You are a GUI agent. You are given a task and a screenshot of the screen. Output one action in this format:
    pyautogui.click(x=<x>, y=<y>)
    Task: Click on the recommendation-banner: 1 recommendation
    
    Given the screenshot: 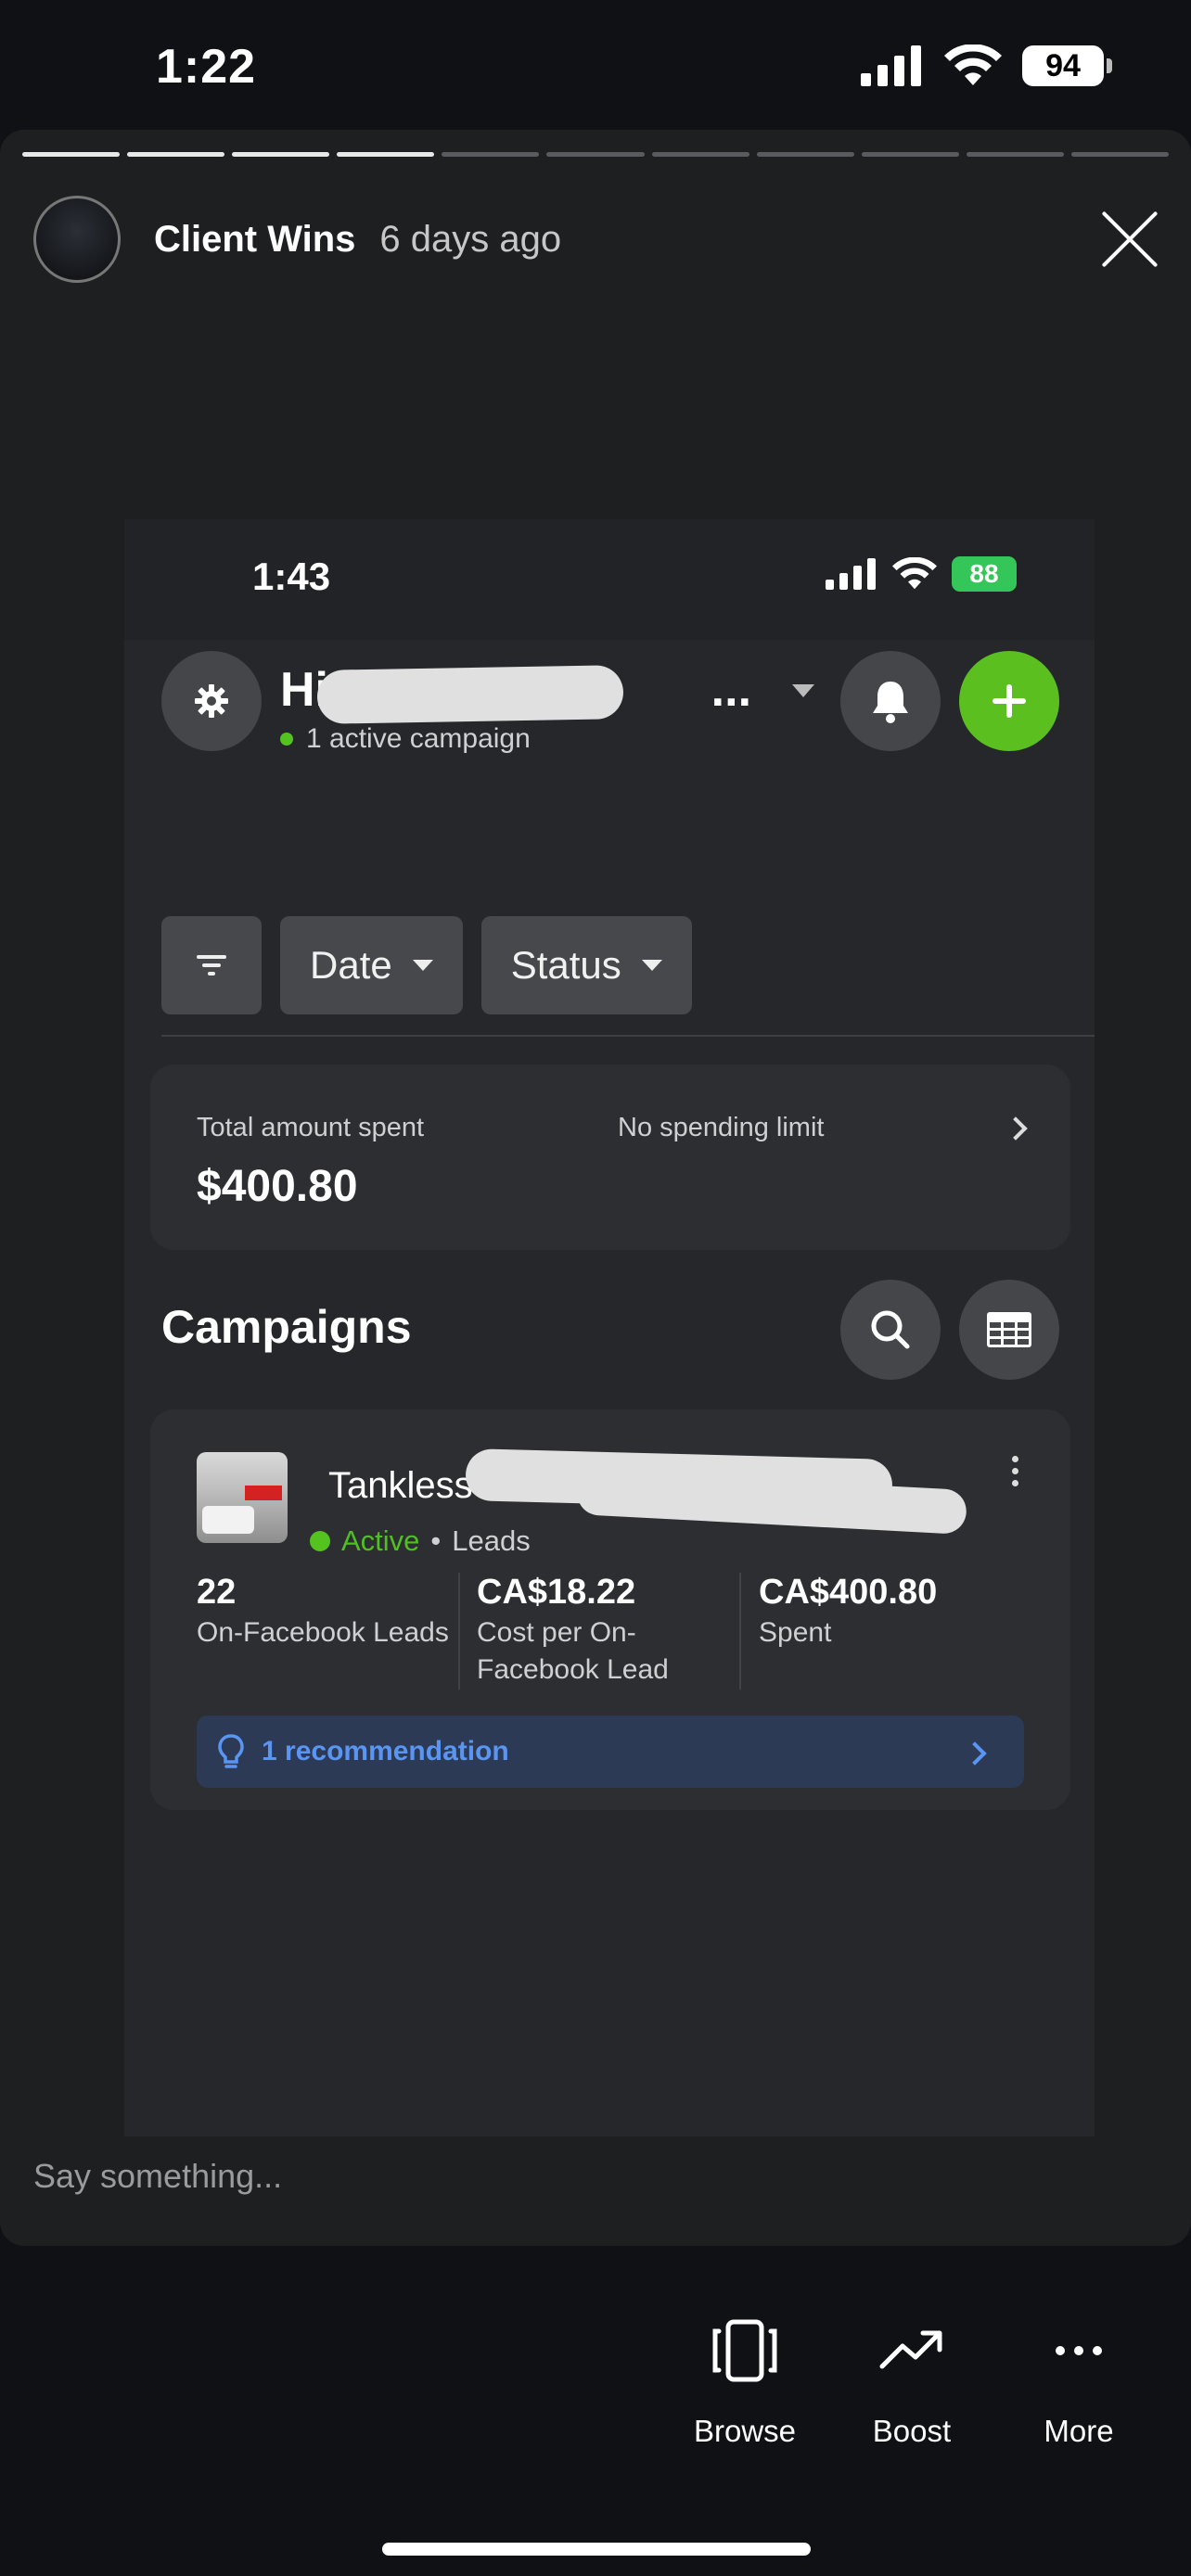 What is the action you would take?
    pyautogui.click(x=610, y=1752)
    